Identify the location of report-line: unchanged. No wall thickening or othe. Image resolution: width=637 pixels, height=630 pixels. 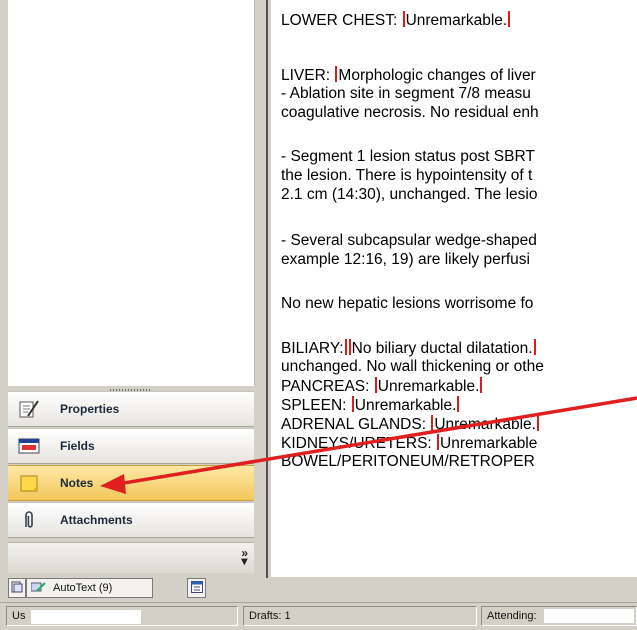
(412, 366).